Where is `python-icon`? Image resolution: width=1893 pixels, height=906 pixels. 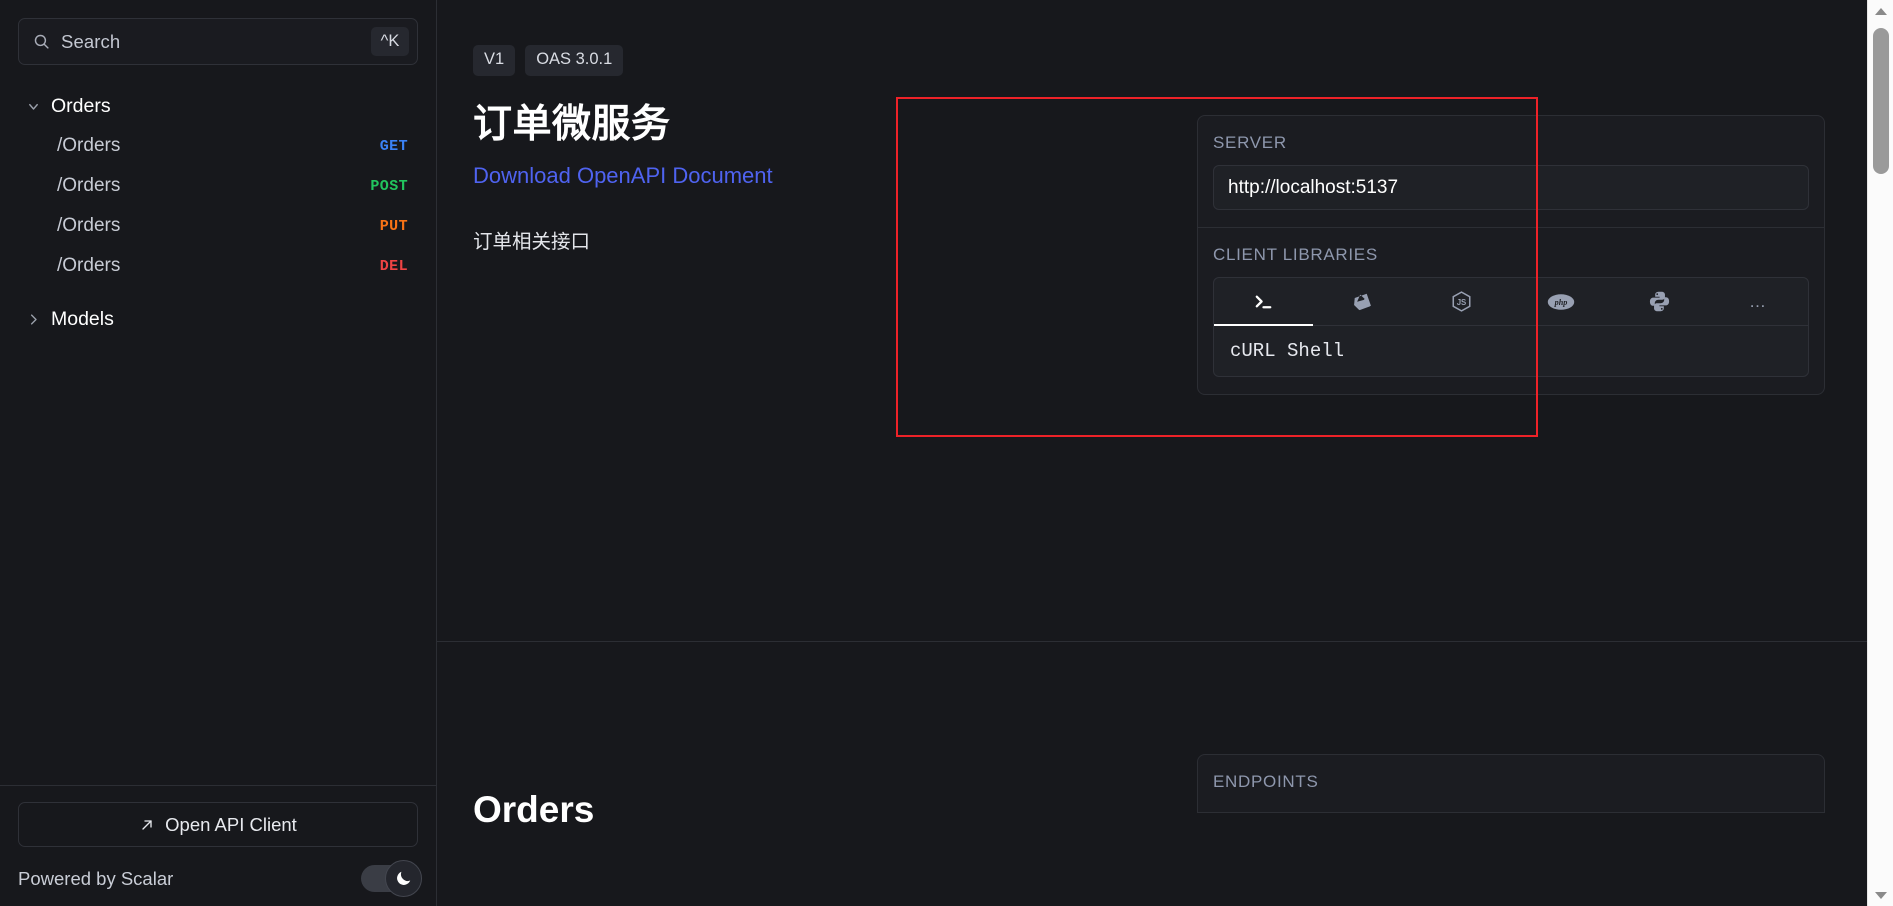 python-icon is located at coordinates (1659, 301).